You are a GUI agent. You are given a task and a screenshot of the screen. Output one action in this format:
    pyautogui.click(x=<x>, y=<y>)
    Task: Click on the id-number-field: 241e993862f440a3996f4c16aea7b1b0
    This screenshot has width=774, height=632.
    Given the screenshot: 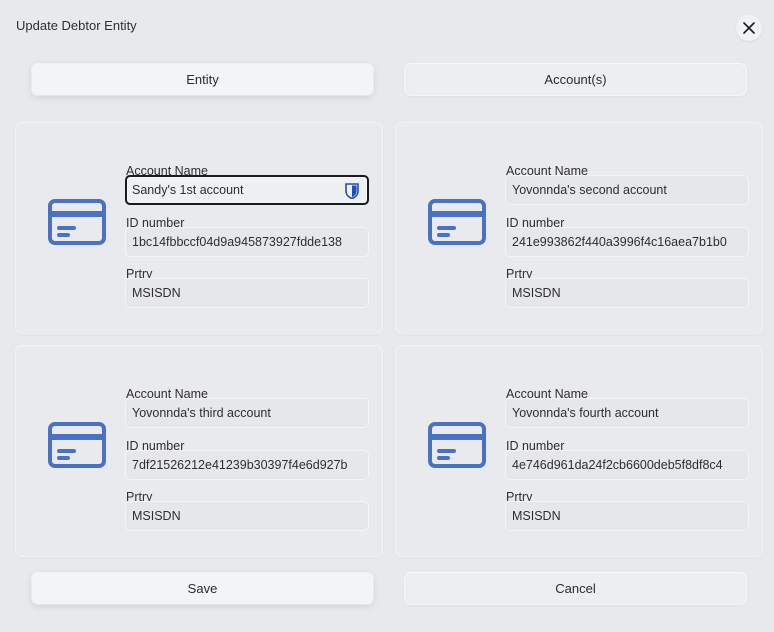 What is the action you would take?
    pyautogui.click(x=627, y=242)
    